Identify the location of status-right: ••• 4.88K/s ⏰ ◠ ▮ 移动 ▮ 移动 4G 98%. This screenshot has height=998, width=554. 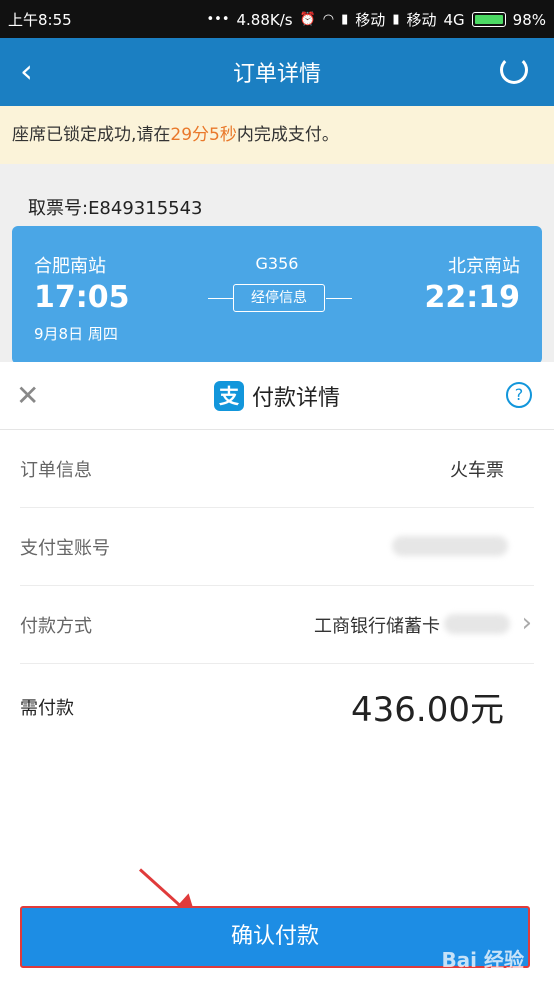
(376, 19).